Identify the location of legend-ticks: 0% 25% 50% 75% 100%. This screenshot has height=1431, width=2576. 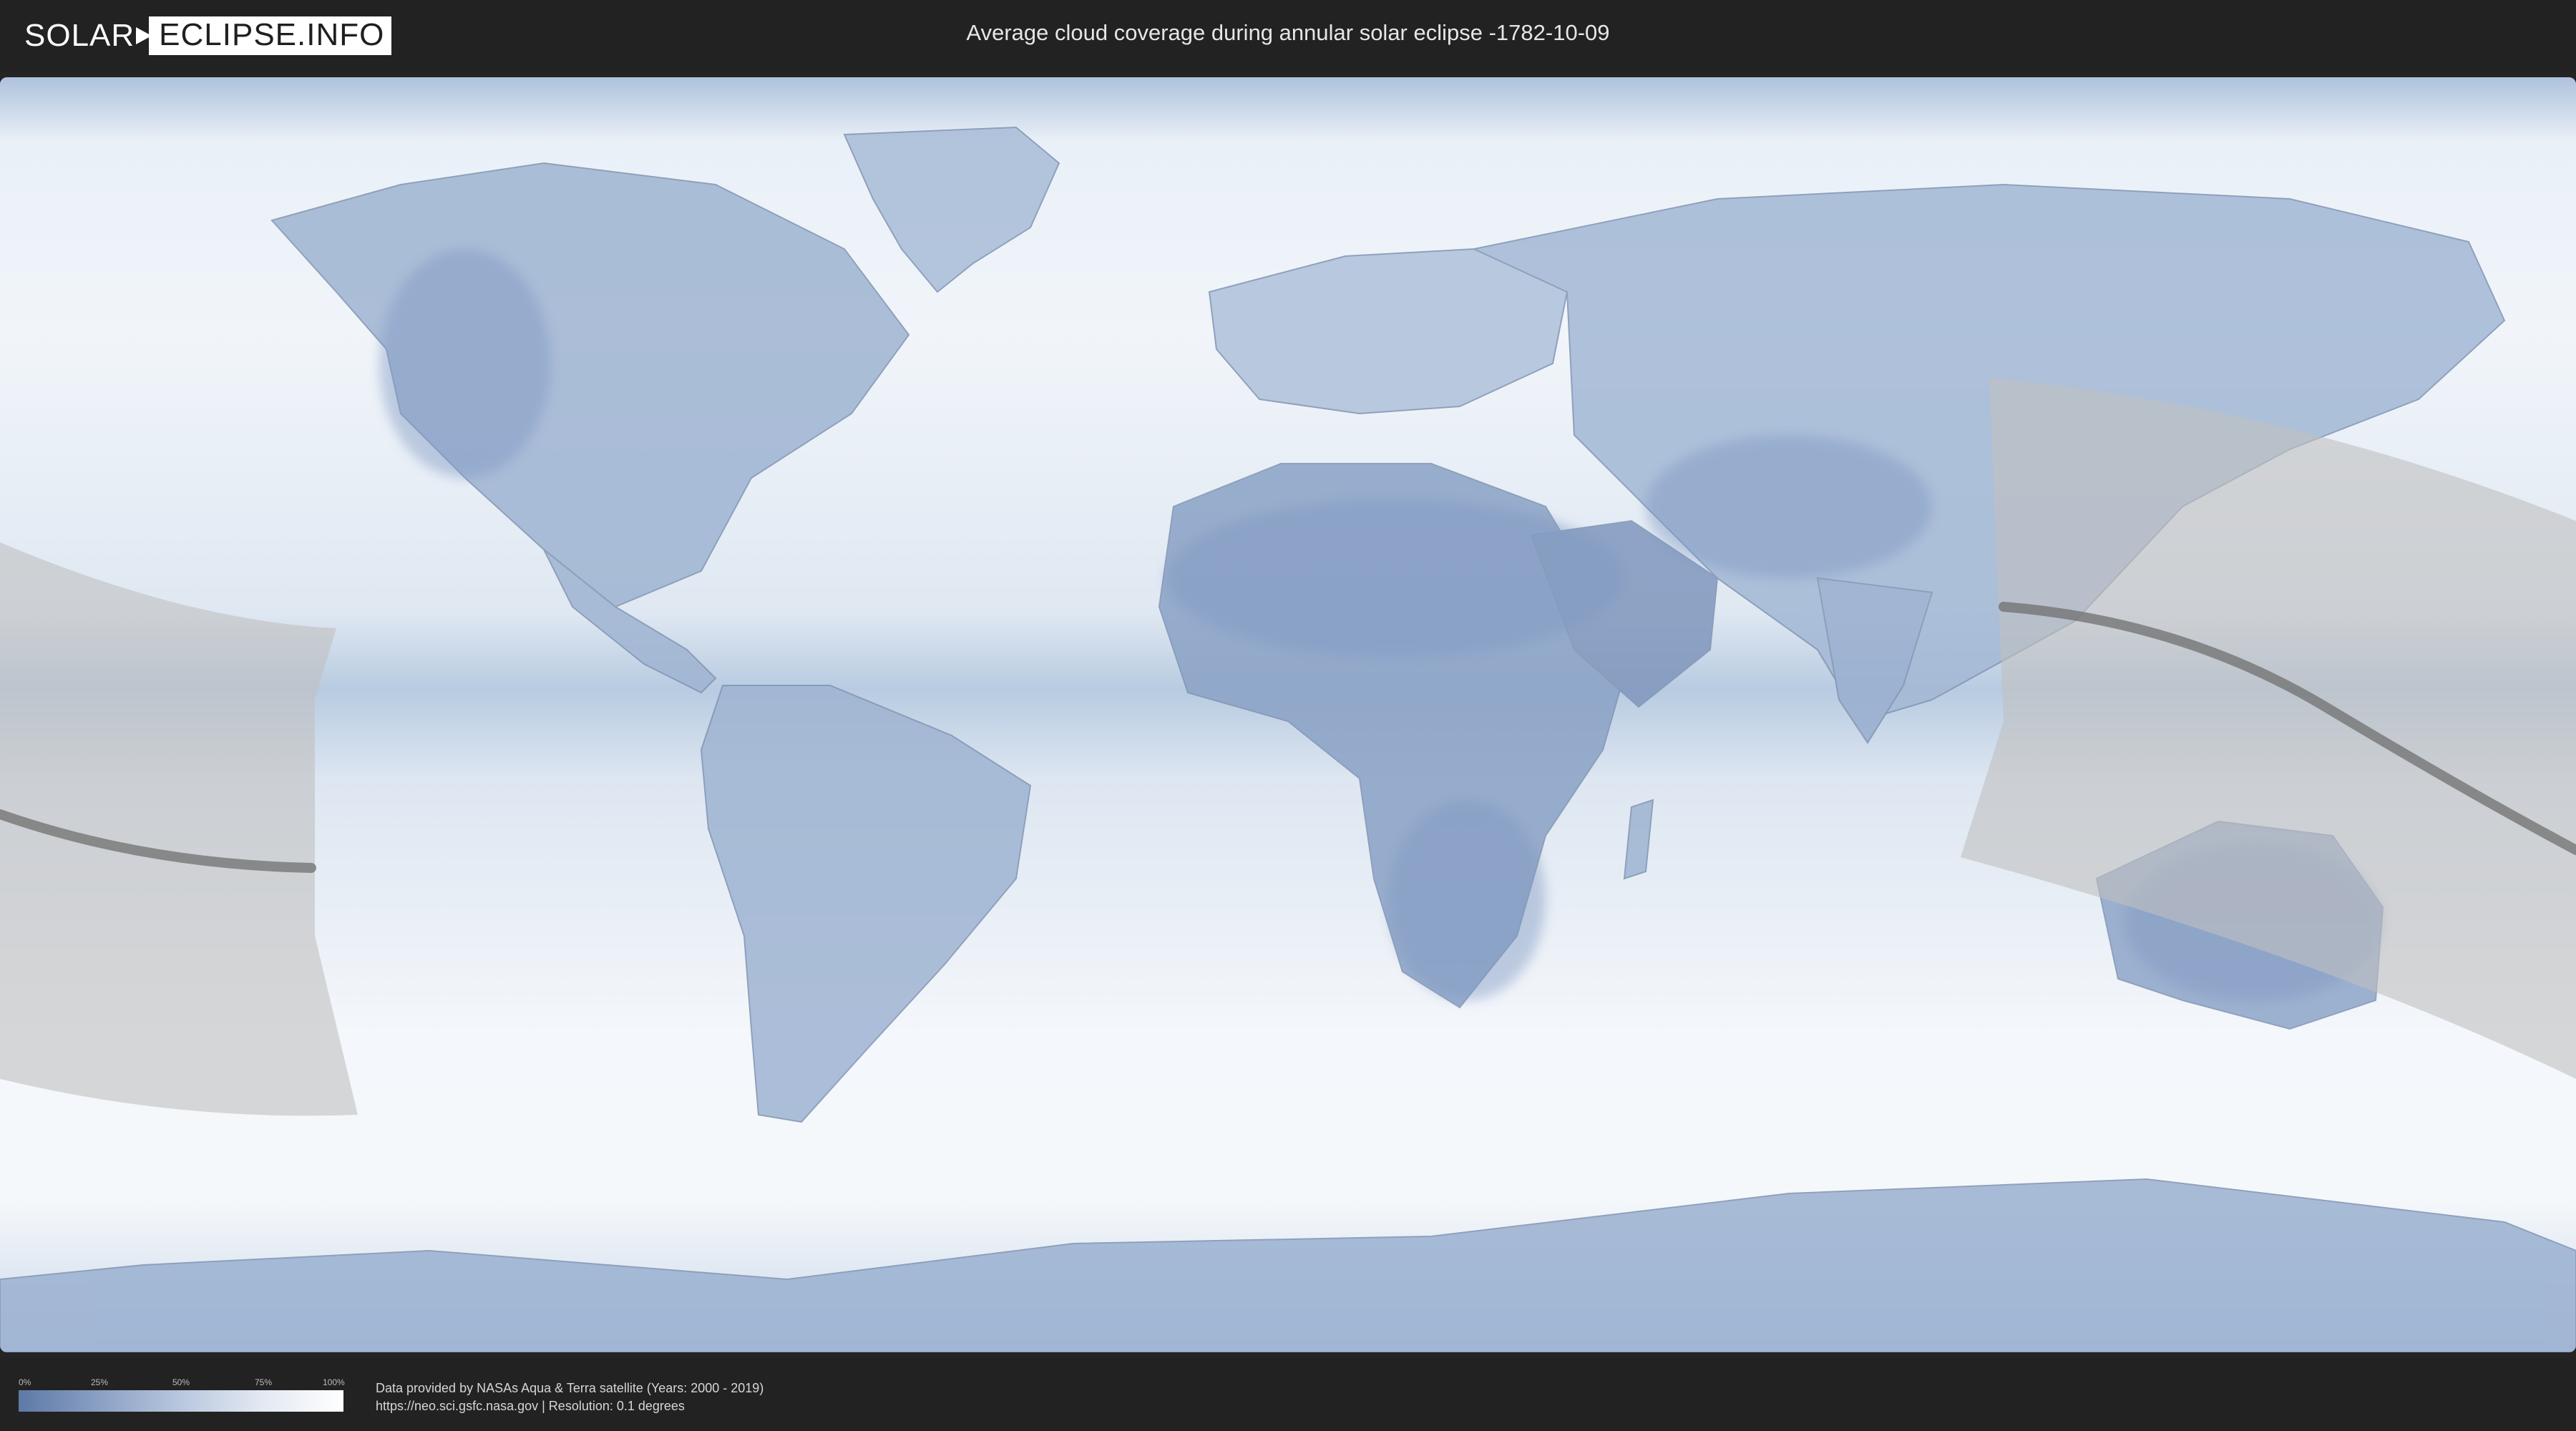
(182, 1383).